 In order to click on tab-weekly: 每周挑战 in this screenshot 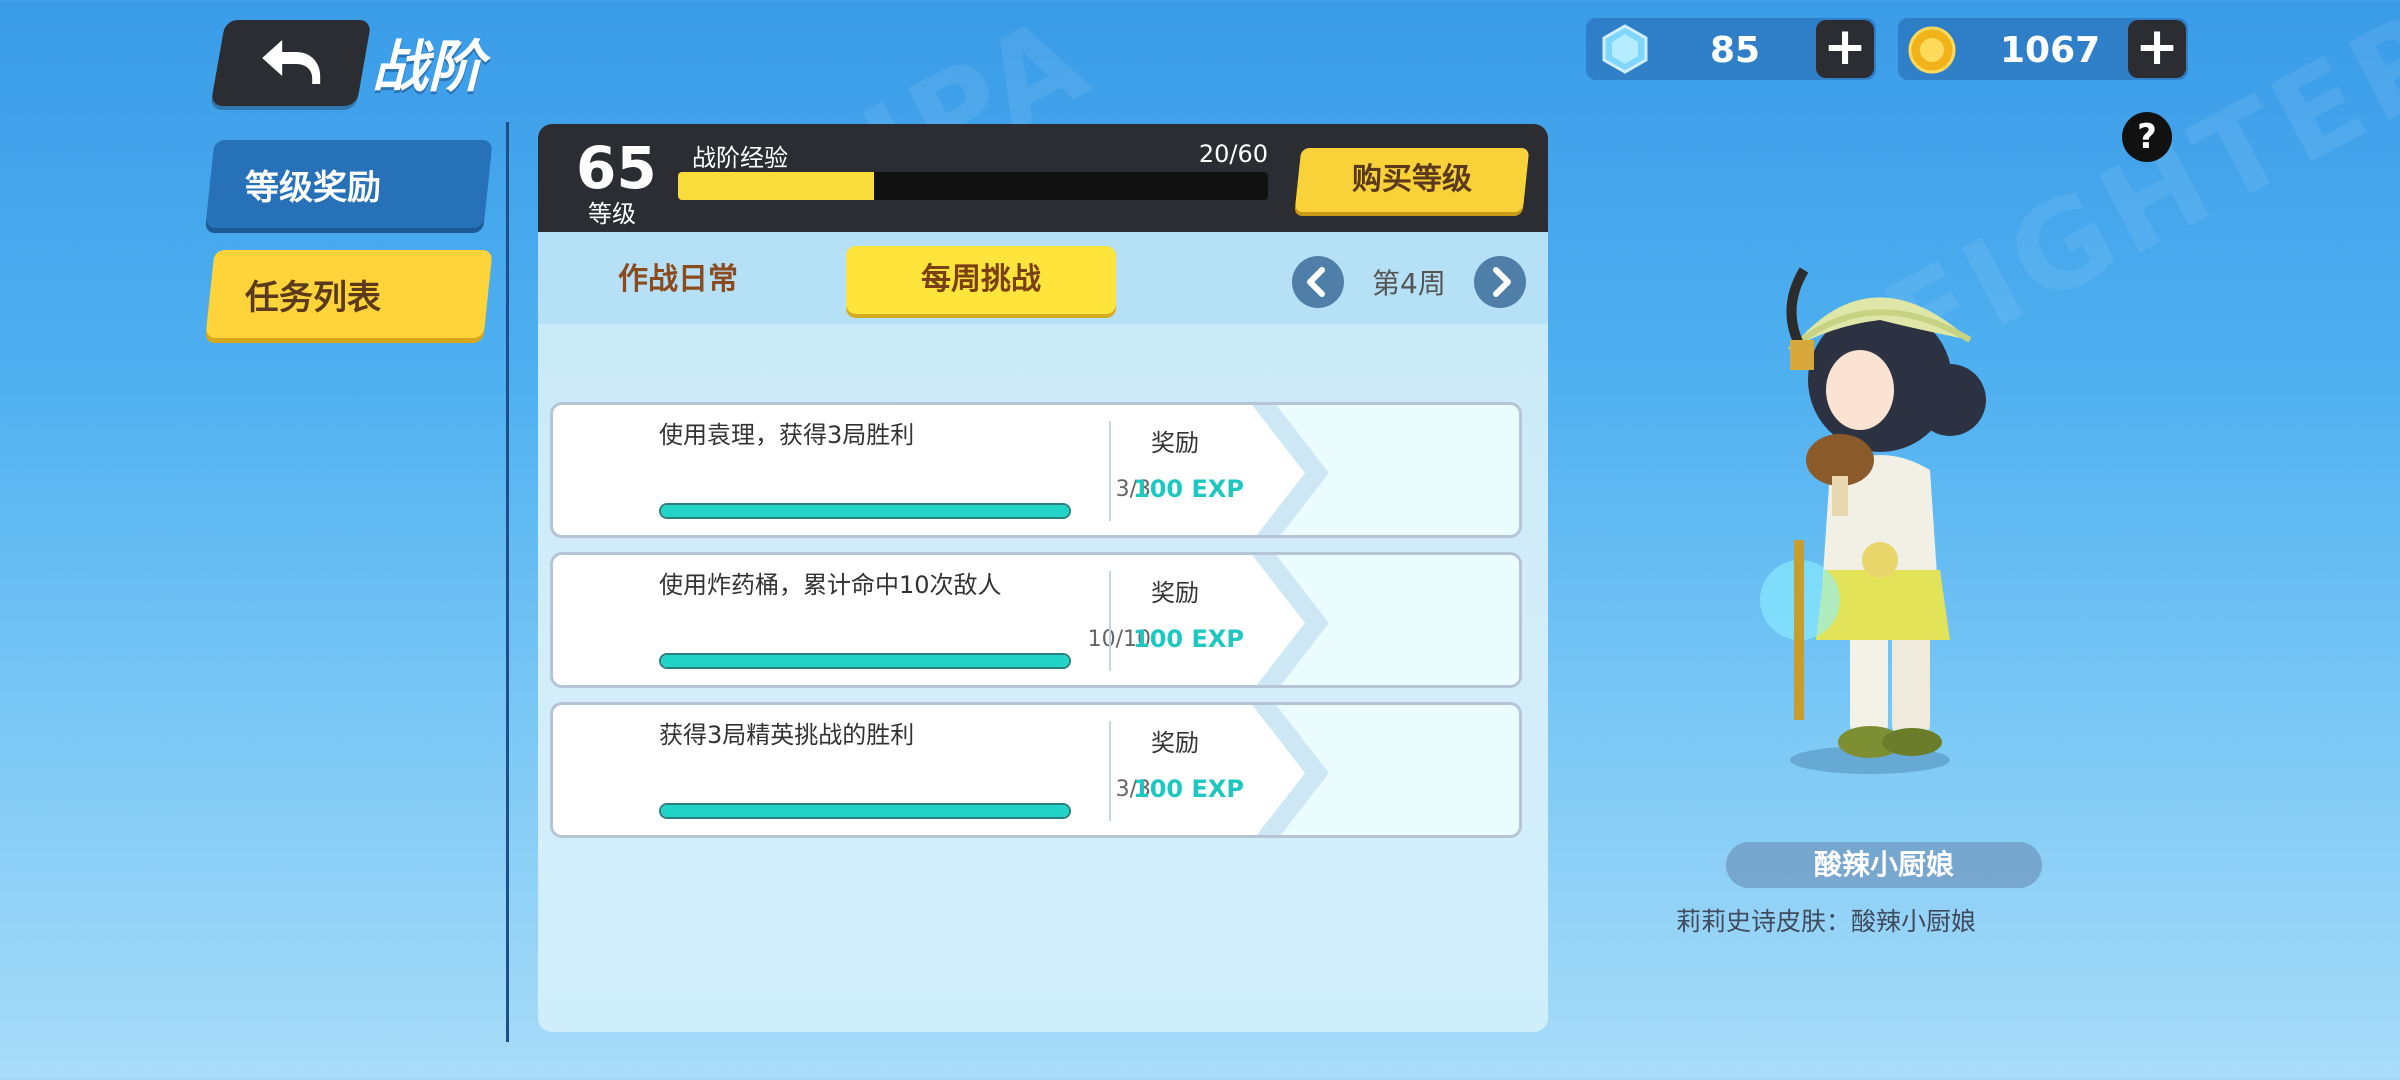, I will do `click(981, 280)`.